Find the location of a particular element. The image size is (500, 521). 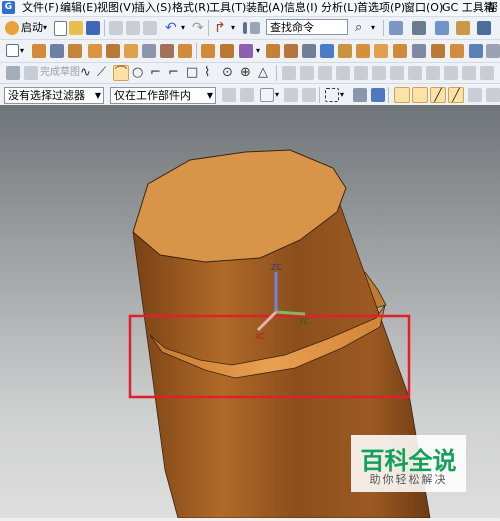

offset-face-icon is located at coordinates (419, 51).